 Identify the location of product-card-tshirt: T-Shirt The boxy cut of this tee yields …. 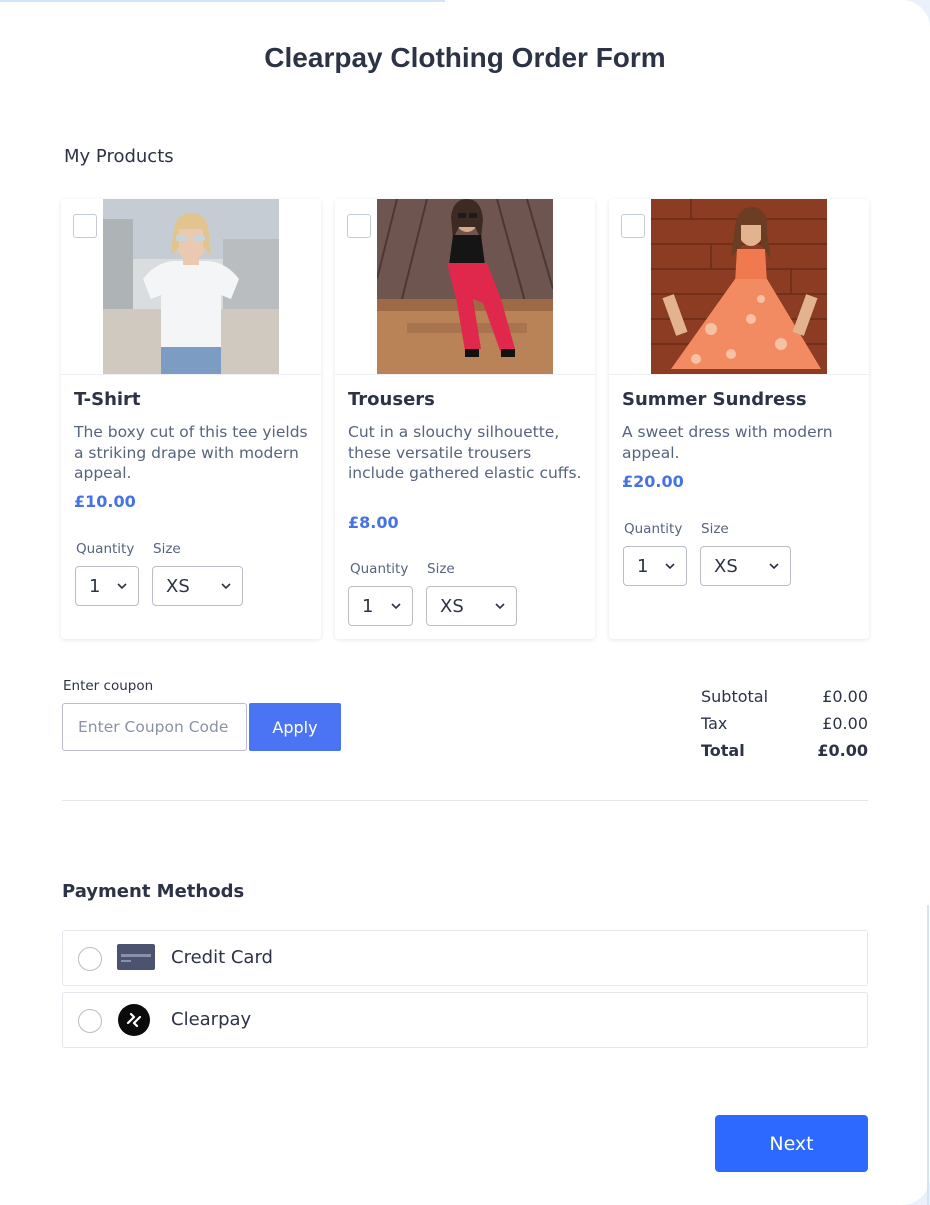
(191, 419).